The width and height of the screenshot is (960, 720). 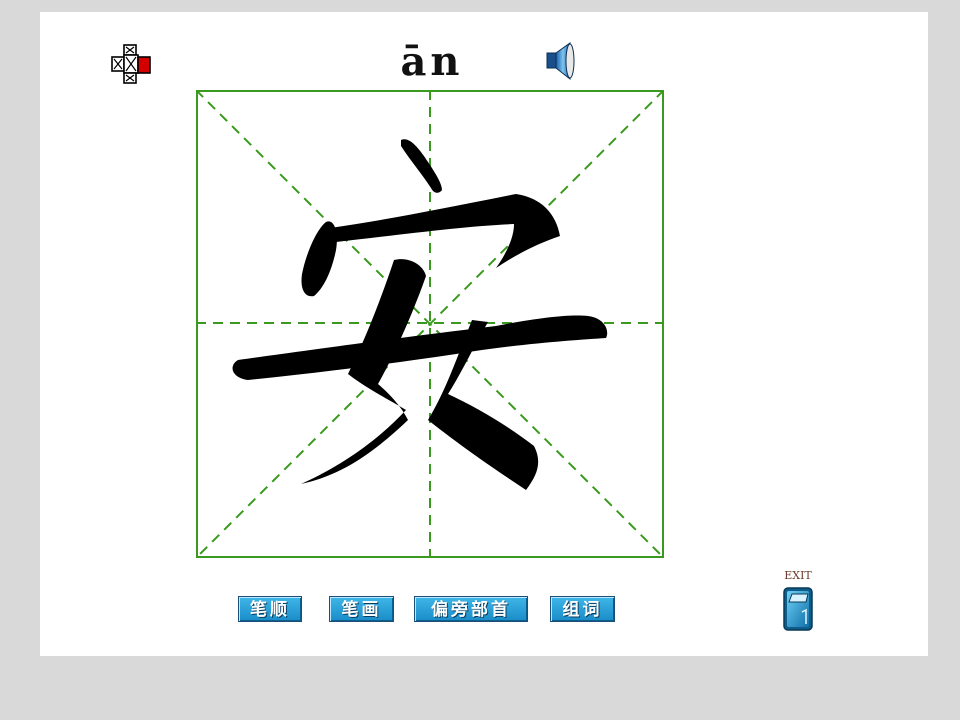 What do you see at coordinates (471, 609) in the screenshot?
I see `radical-button: 偏旁部首` at bounding box center [471, 609].